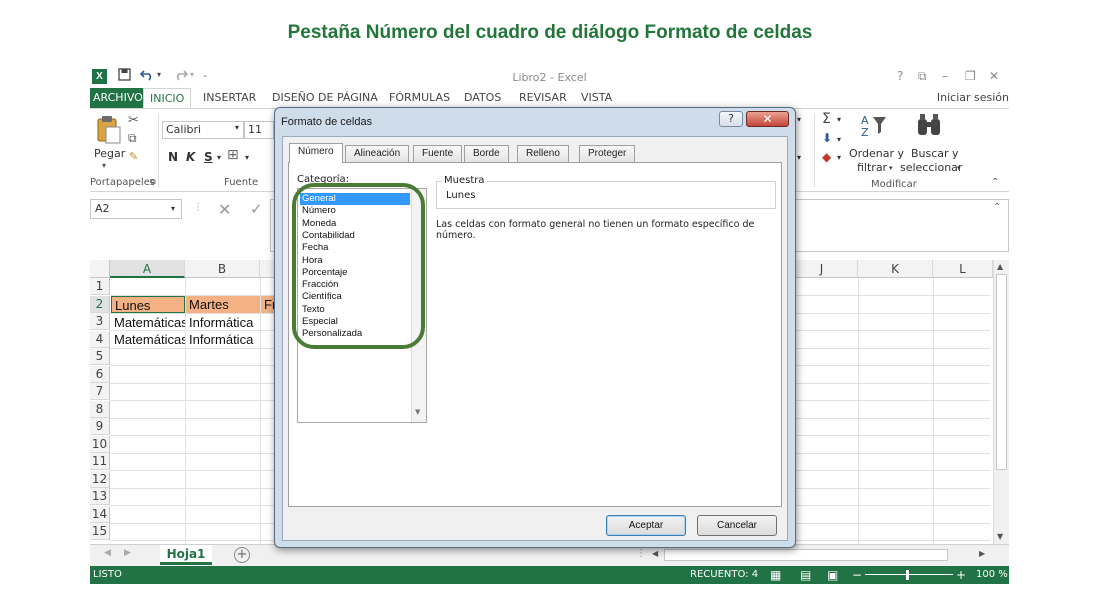 This screenshot has height=608, width=1100. What do you see at coordinates (104, 165) in the screenshot?
I see `paste-dropdown-icon: ▾` at bounding box center [104, 165].